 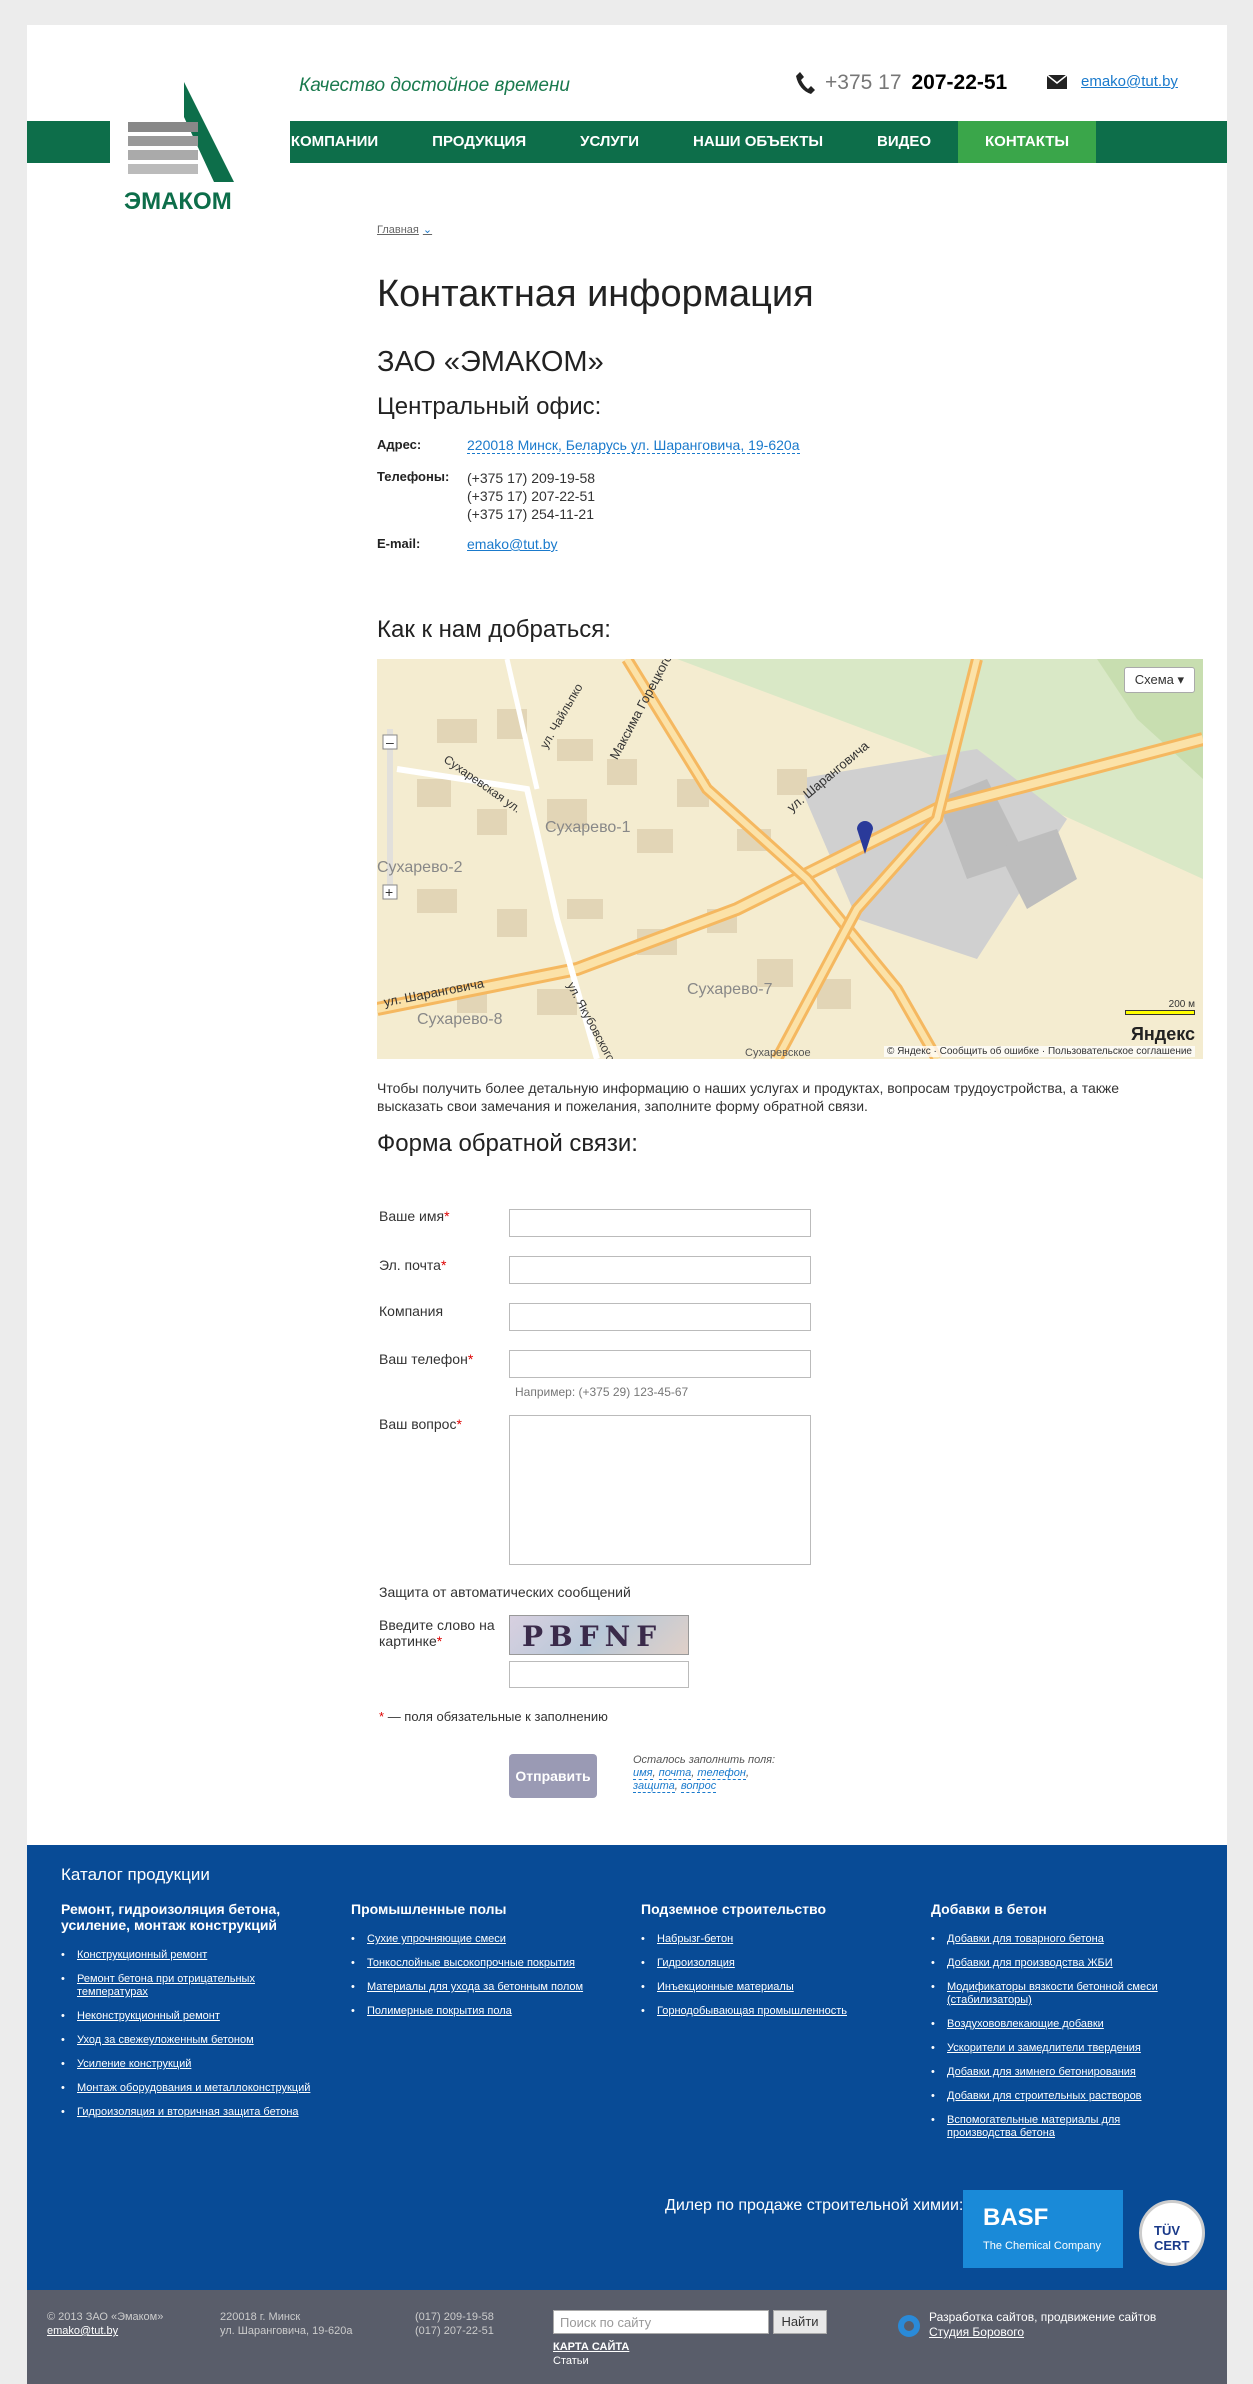 I want to click on page-title: Контактная информация, so click(x=595, y=294).